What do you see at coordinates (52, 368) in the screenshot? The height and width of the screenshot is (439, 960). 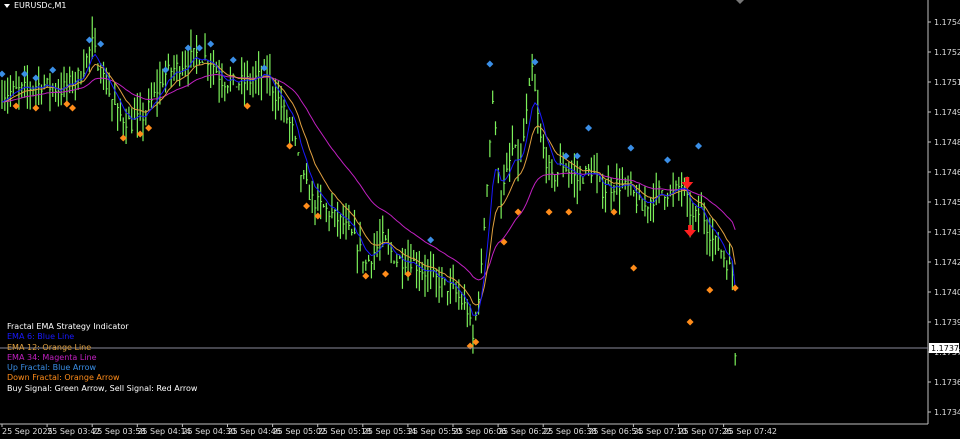 I see `legend-up-fractal: Up Fractal: Blue Arrow` at bounding box center [52, 368].